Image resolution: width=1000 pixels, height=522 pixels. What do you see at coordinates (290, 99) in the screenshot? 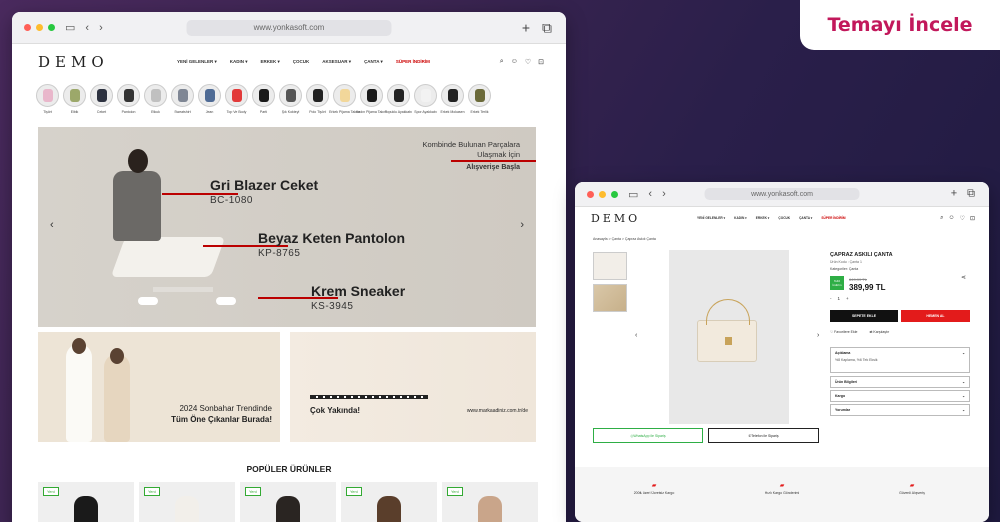
I see `category-item: Şık Kokteyl` at bounding box center [290, 99].